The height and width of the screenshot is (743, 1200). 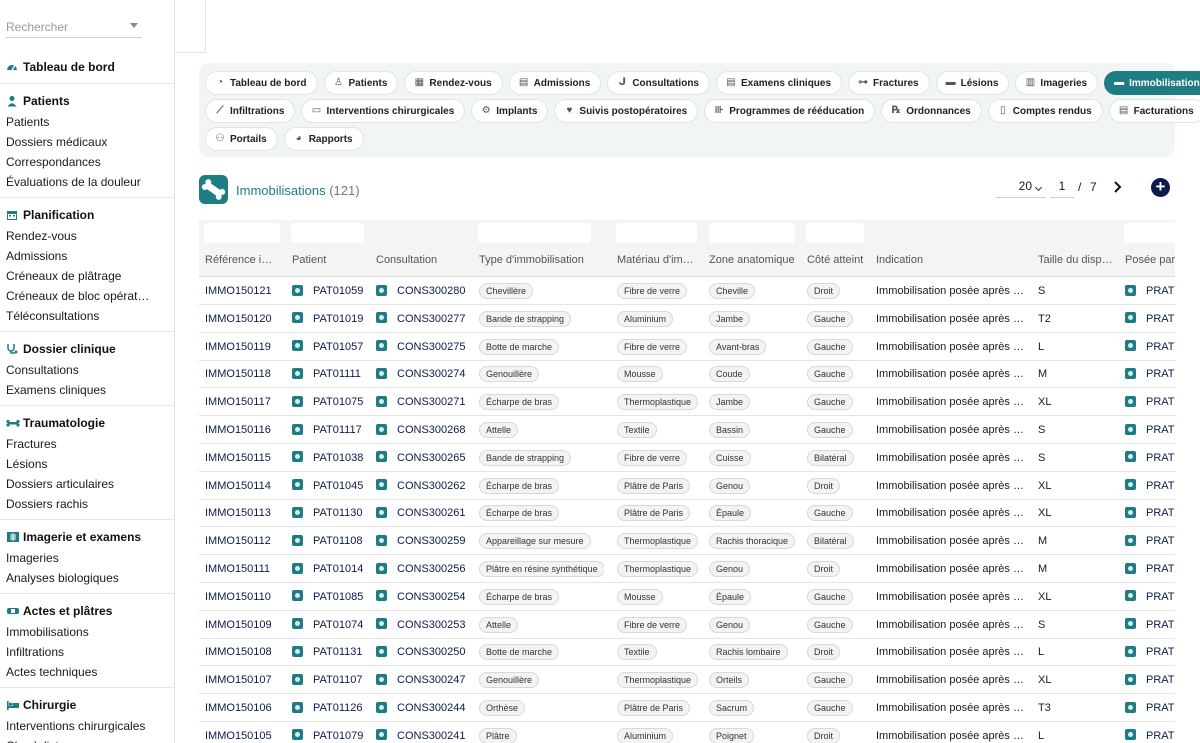 What do you see at coordinates (1062, 187) in the screenshot?
I see `page-number-input: 1` at bounding box center [1062, 187].